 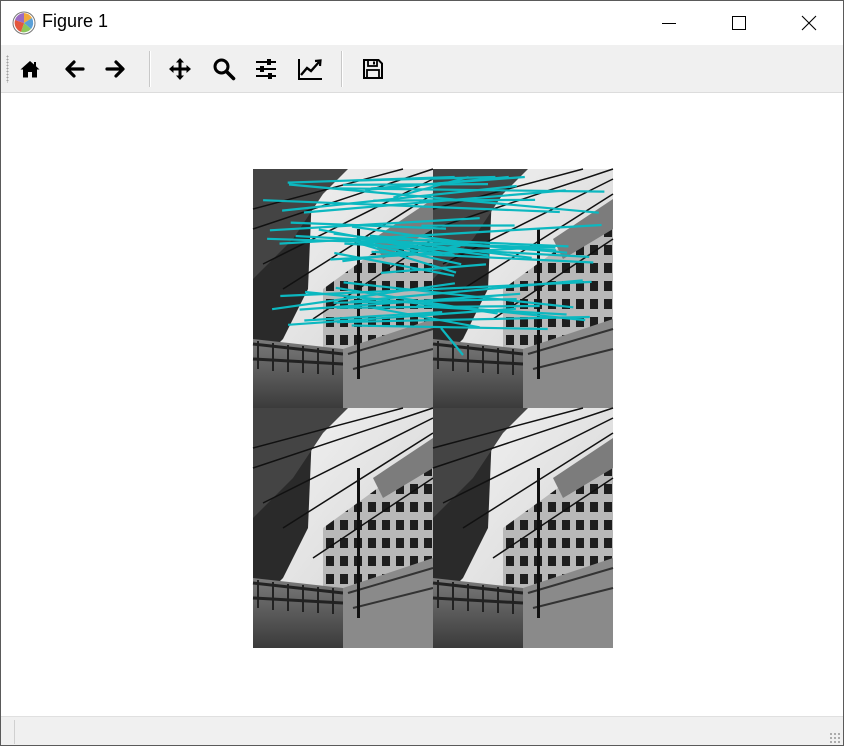 What do you see at coordinates (422, 730) in the screenshot?
I see `status-bar` at bounding box center [422, 730].